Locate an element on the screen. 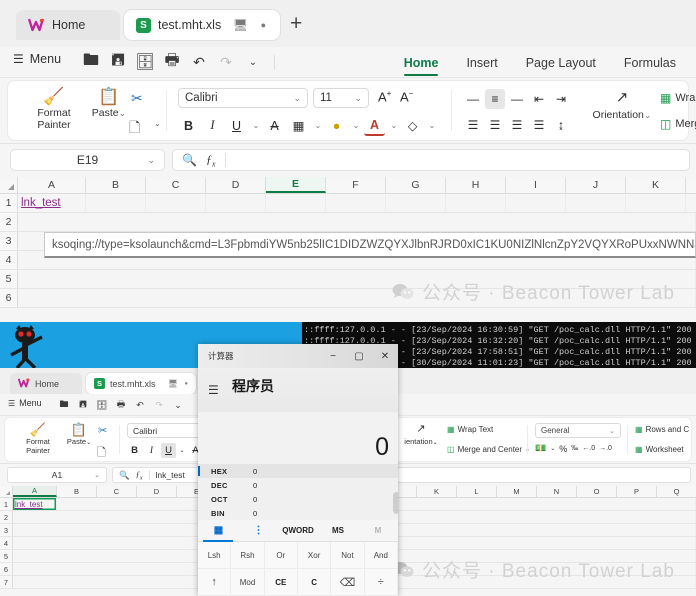 The height and width of the screenshot is (596, 696). column-header-N-bottom: N is located at coordinates (557, 491).